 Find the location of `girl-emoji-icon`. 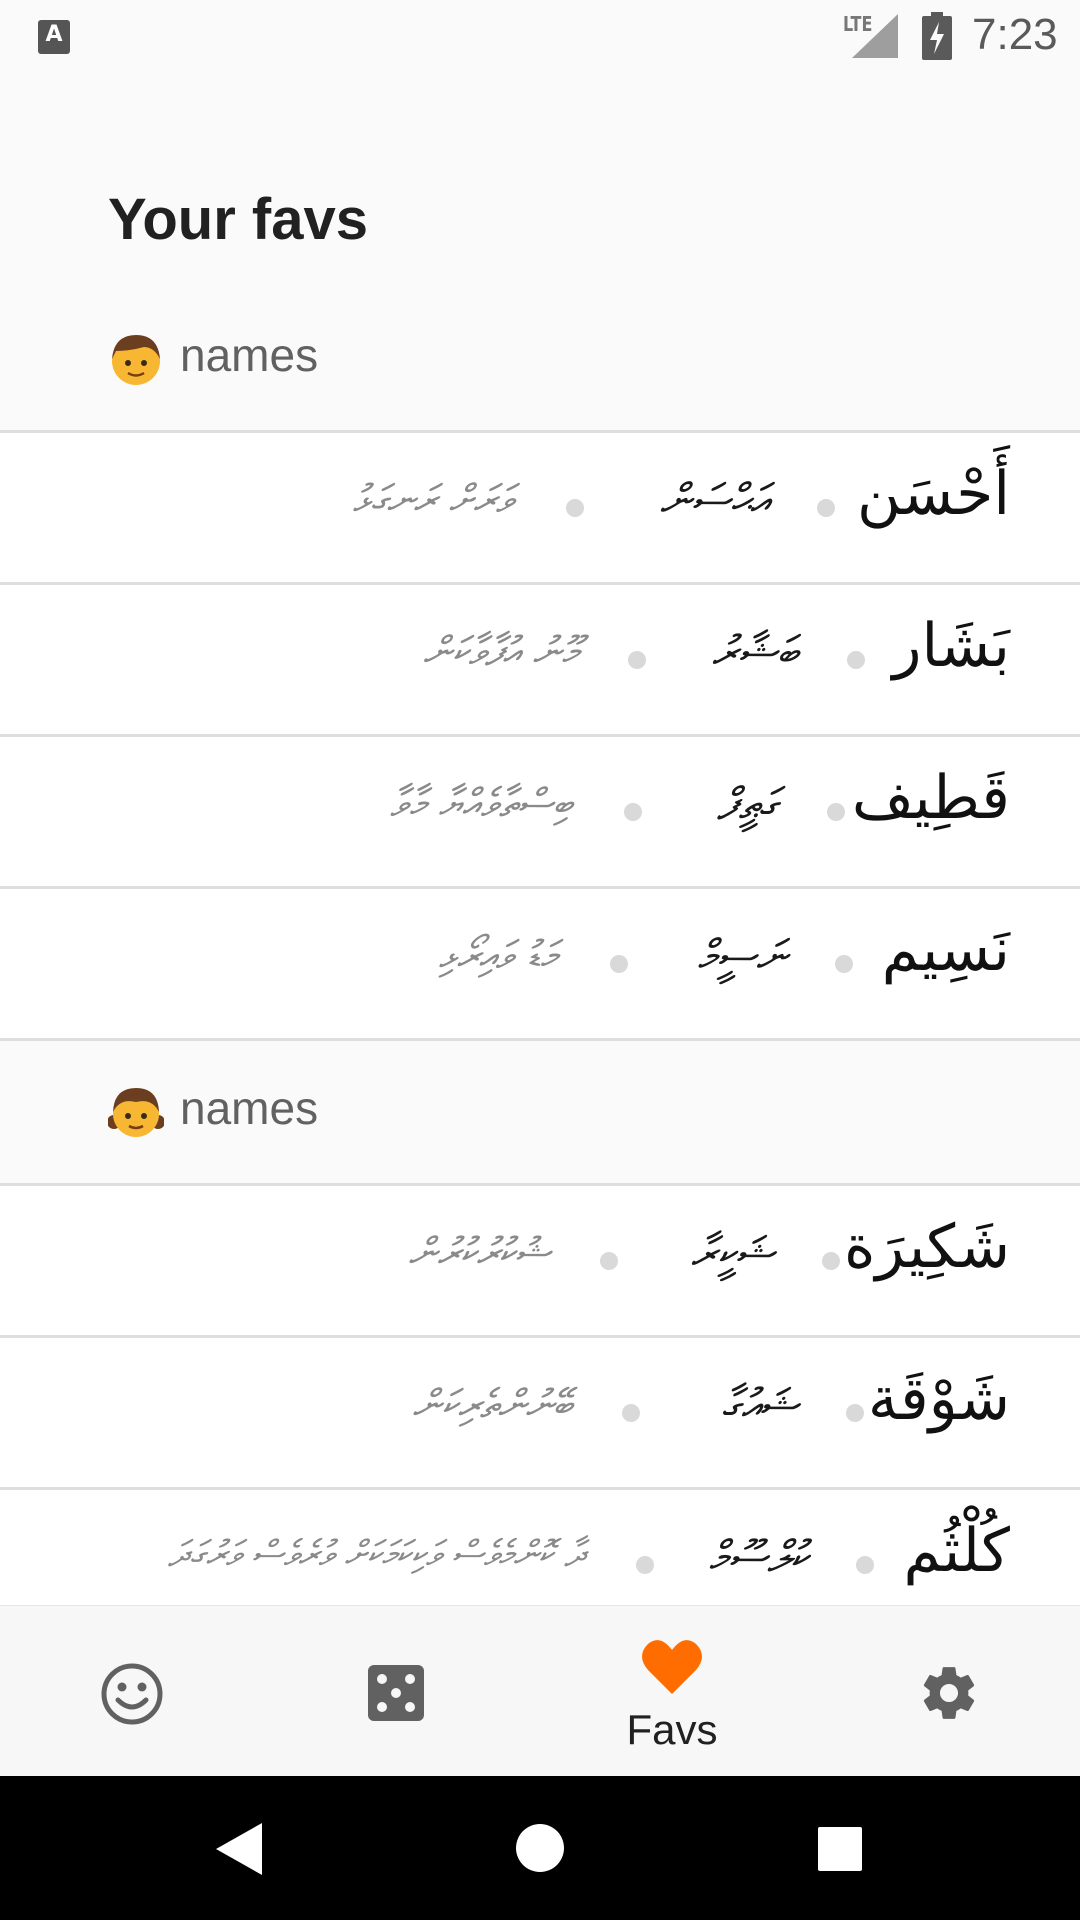

girl-emoji-icon is located at coordinates (136, 1112).